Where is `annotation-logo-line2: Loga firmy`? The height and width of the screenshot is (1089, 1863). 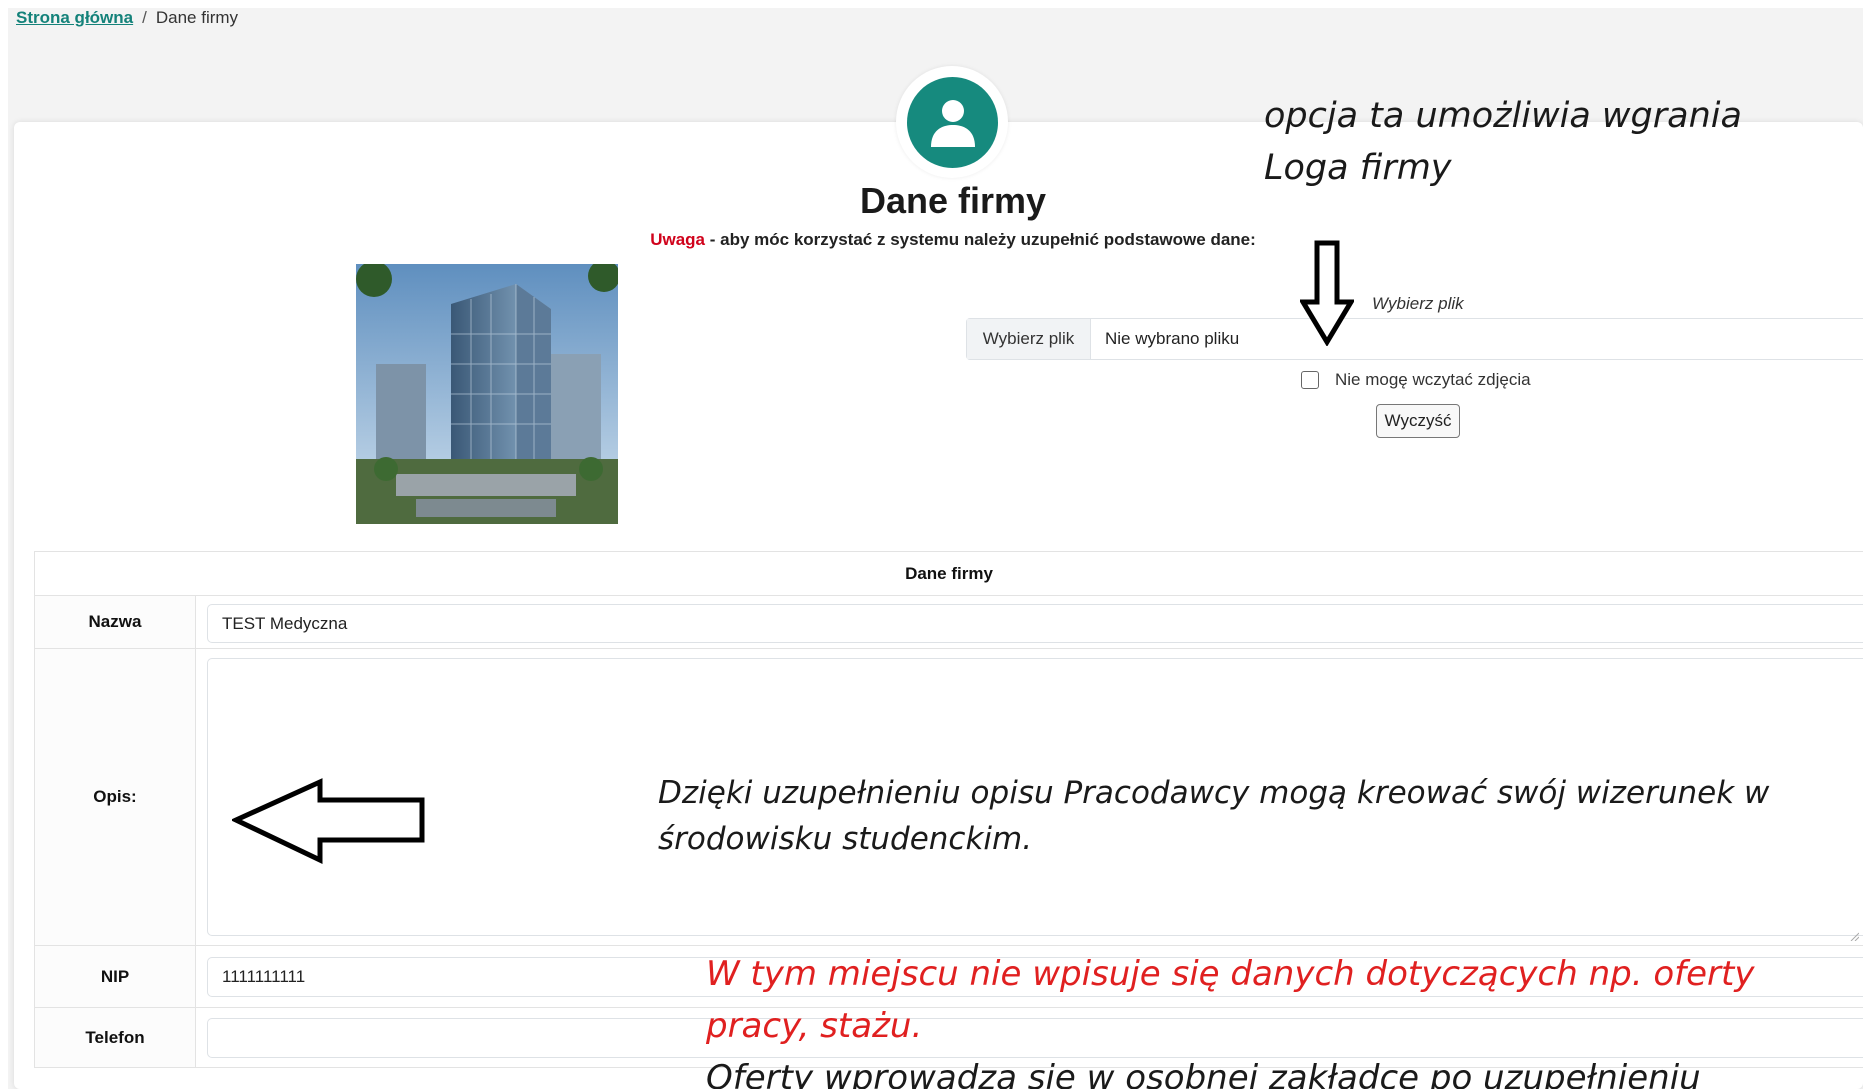
annotation-logo-line2: Loga firmy is located at coordinates (1358, 168).